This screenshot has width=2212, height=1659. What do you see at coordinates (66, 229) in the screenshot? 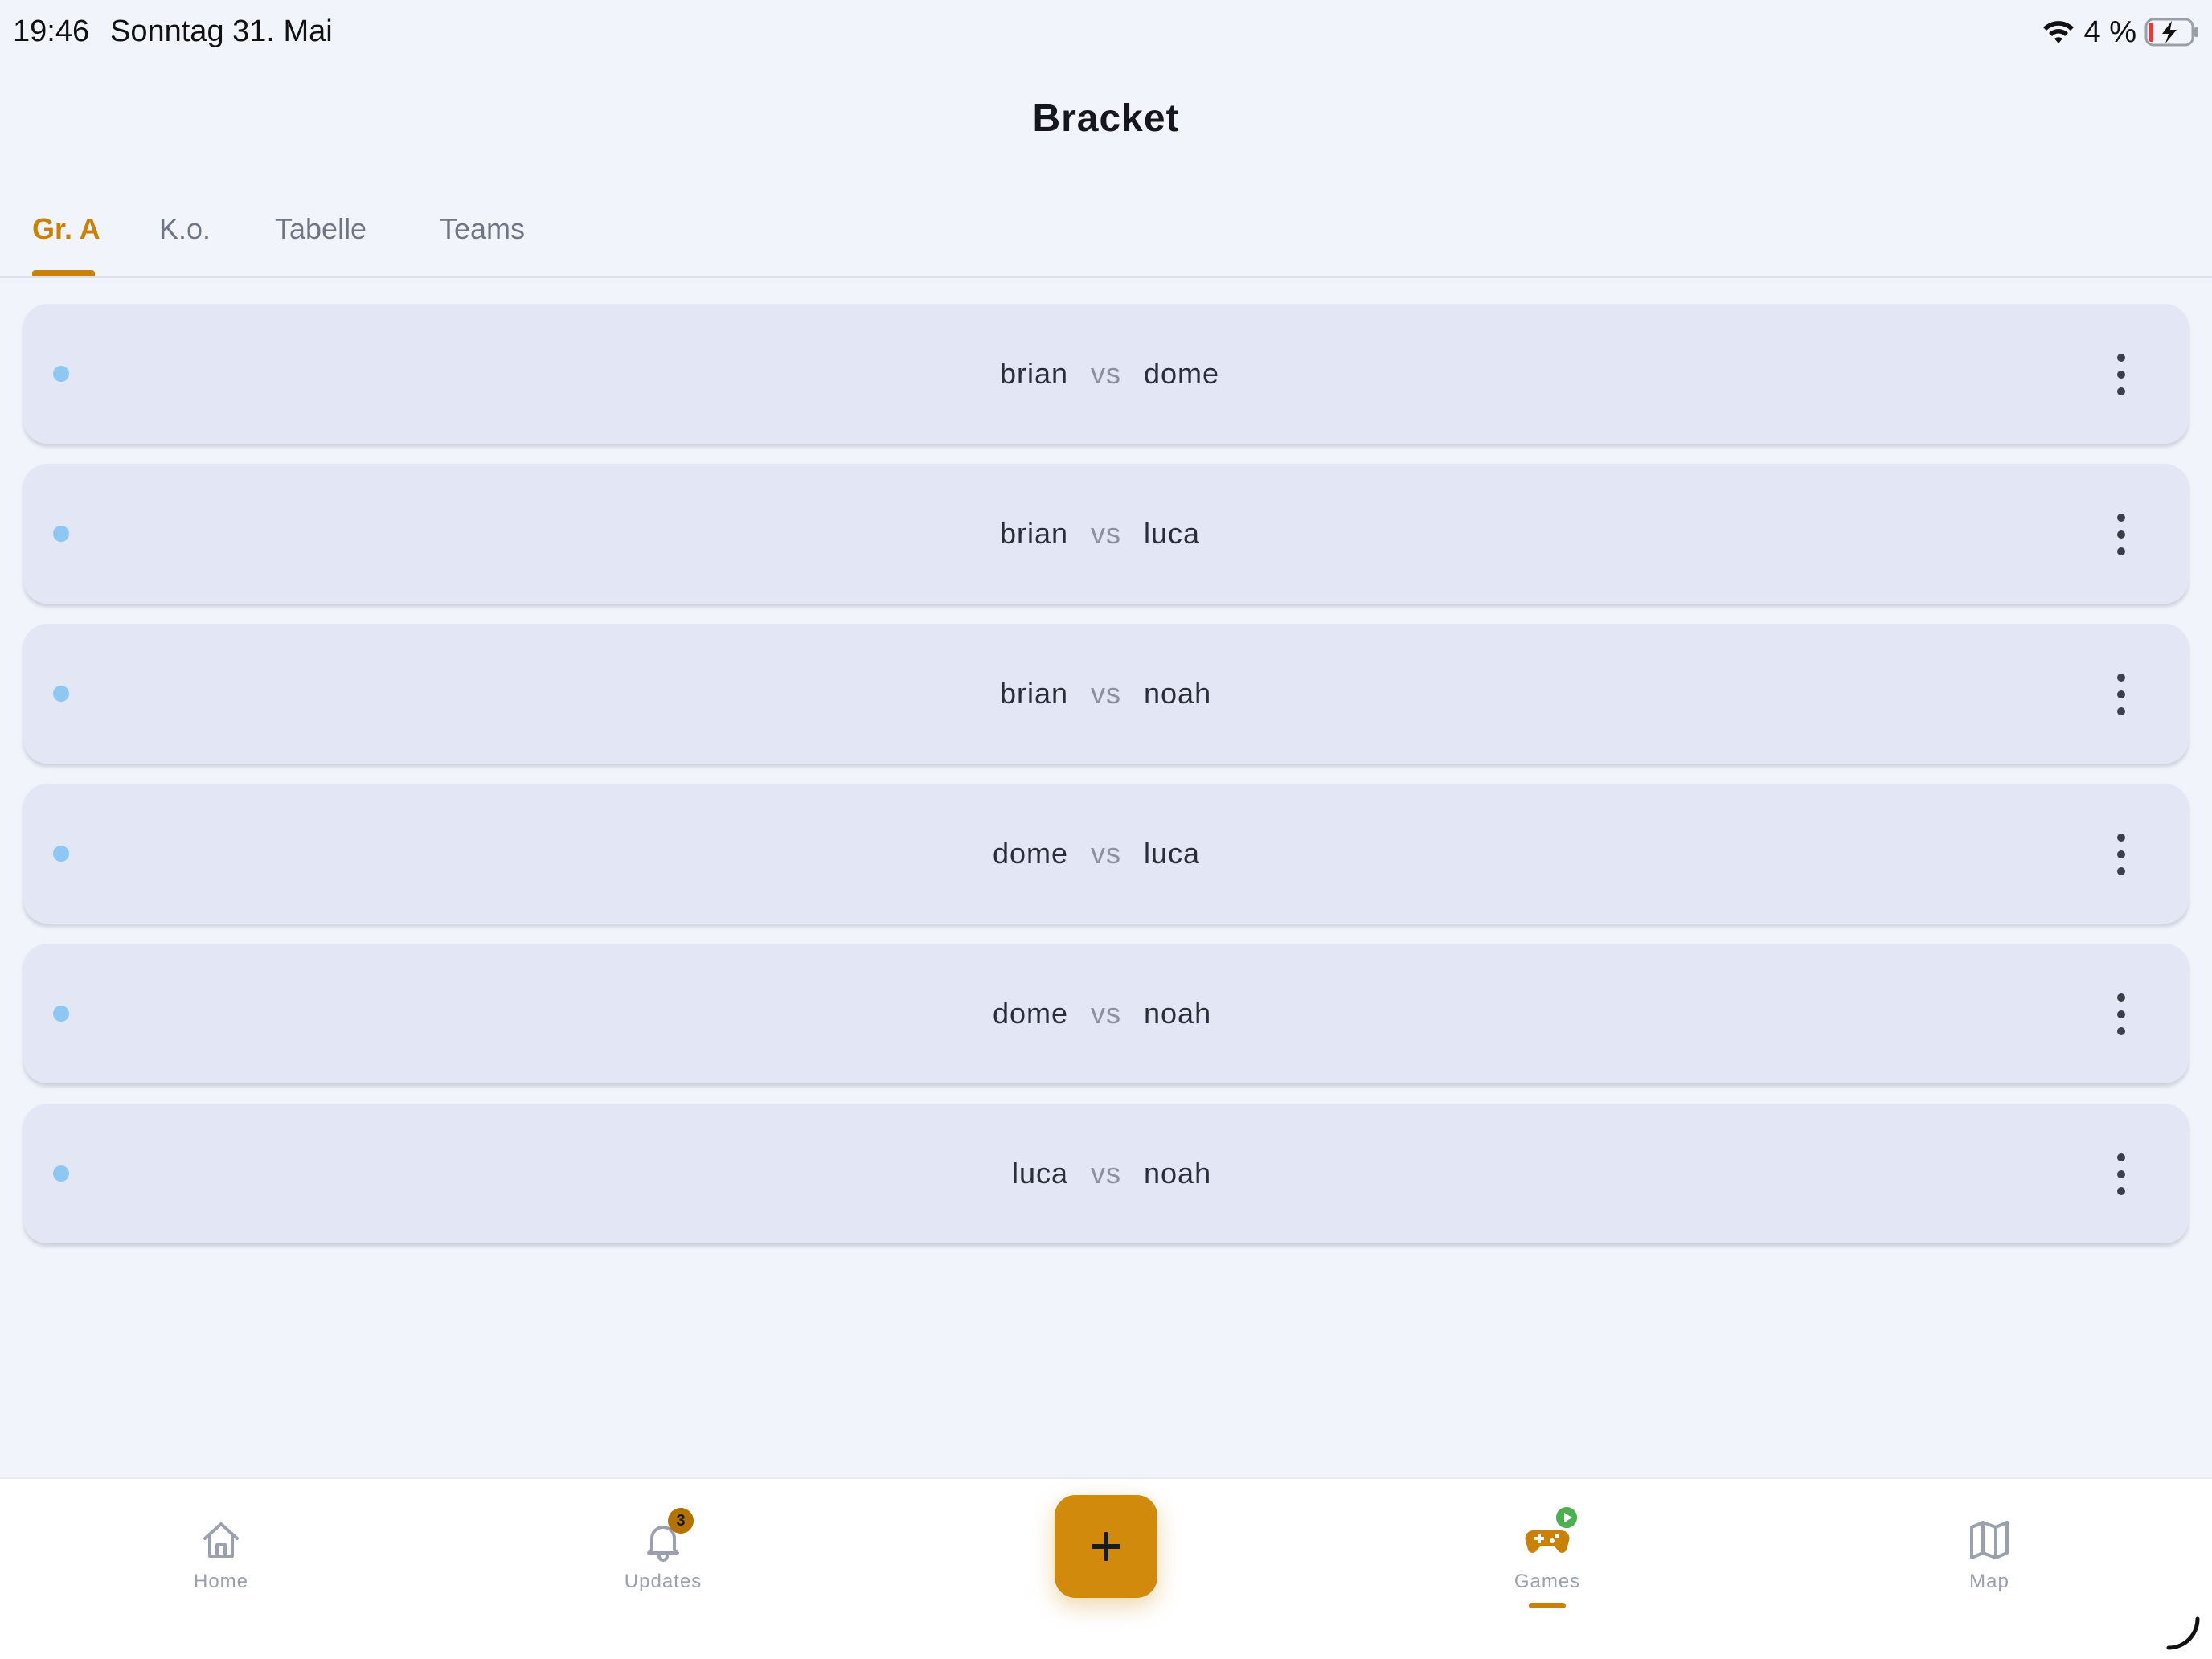
I see `tab-group-a: Gr. A` at bounding box center [66, 229].